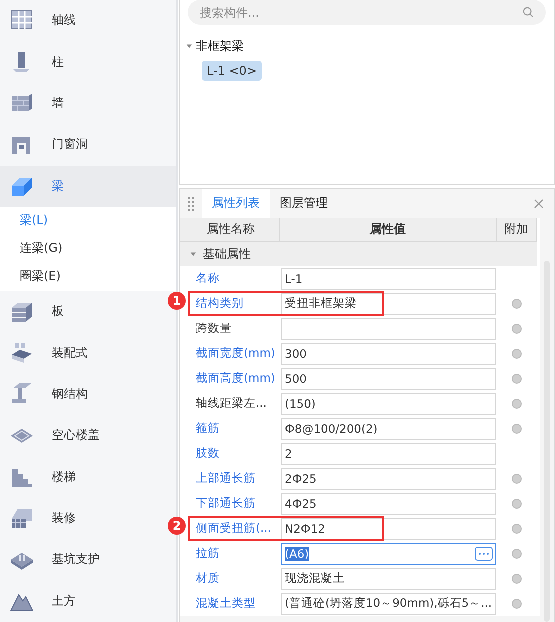 The height and width of the screenshot is (622, 555). I want to click on property-name: 箍筋, so click(208, 428).